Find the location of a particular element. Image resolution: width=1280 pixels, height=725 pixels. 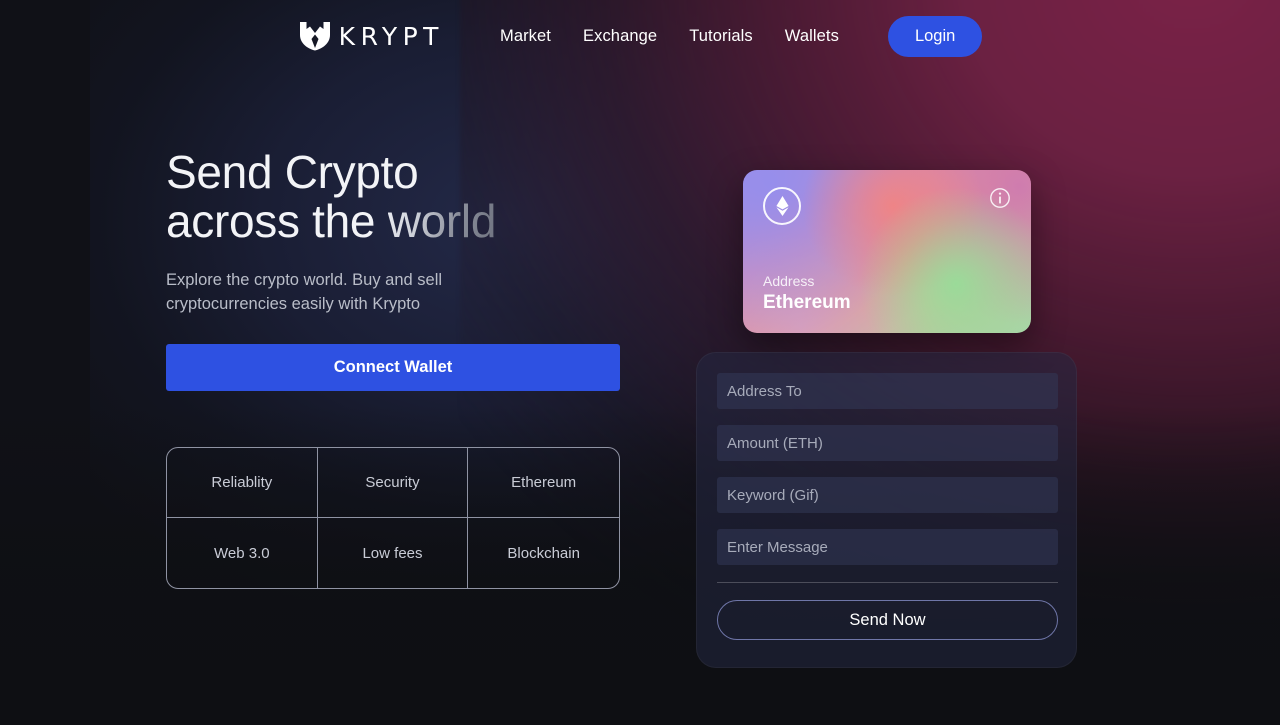

feature-label: Blockchain is located at coordinates (543, 553).